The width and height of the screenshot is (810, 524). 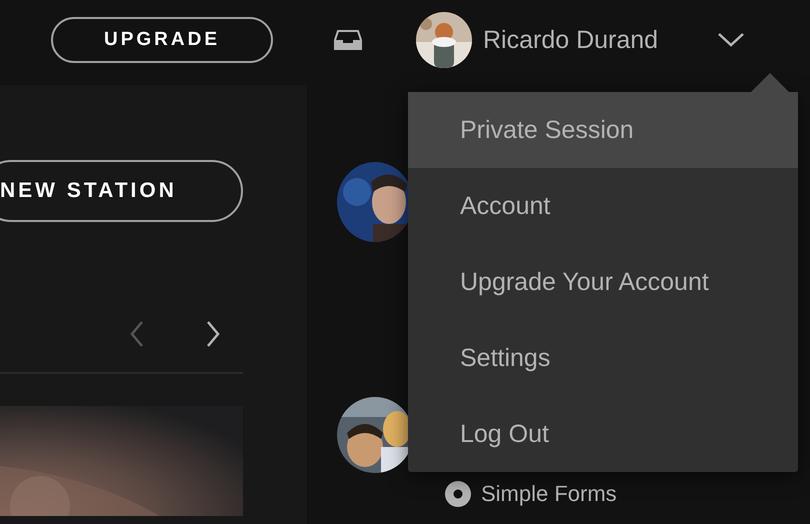 I want to click on station-name: Simple Forms, so click(x=549, y=494).